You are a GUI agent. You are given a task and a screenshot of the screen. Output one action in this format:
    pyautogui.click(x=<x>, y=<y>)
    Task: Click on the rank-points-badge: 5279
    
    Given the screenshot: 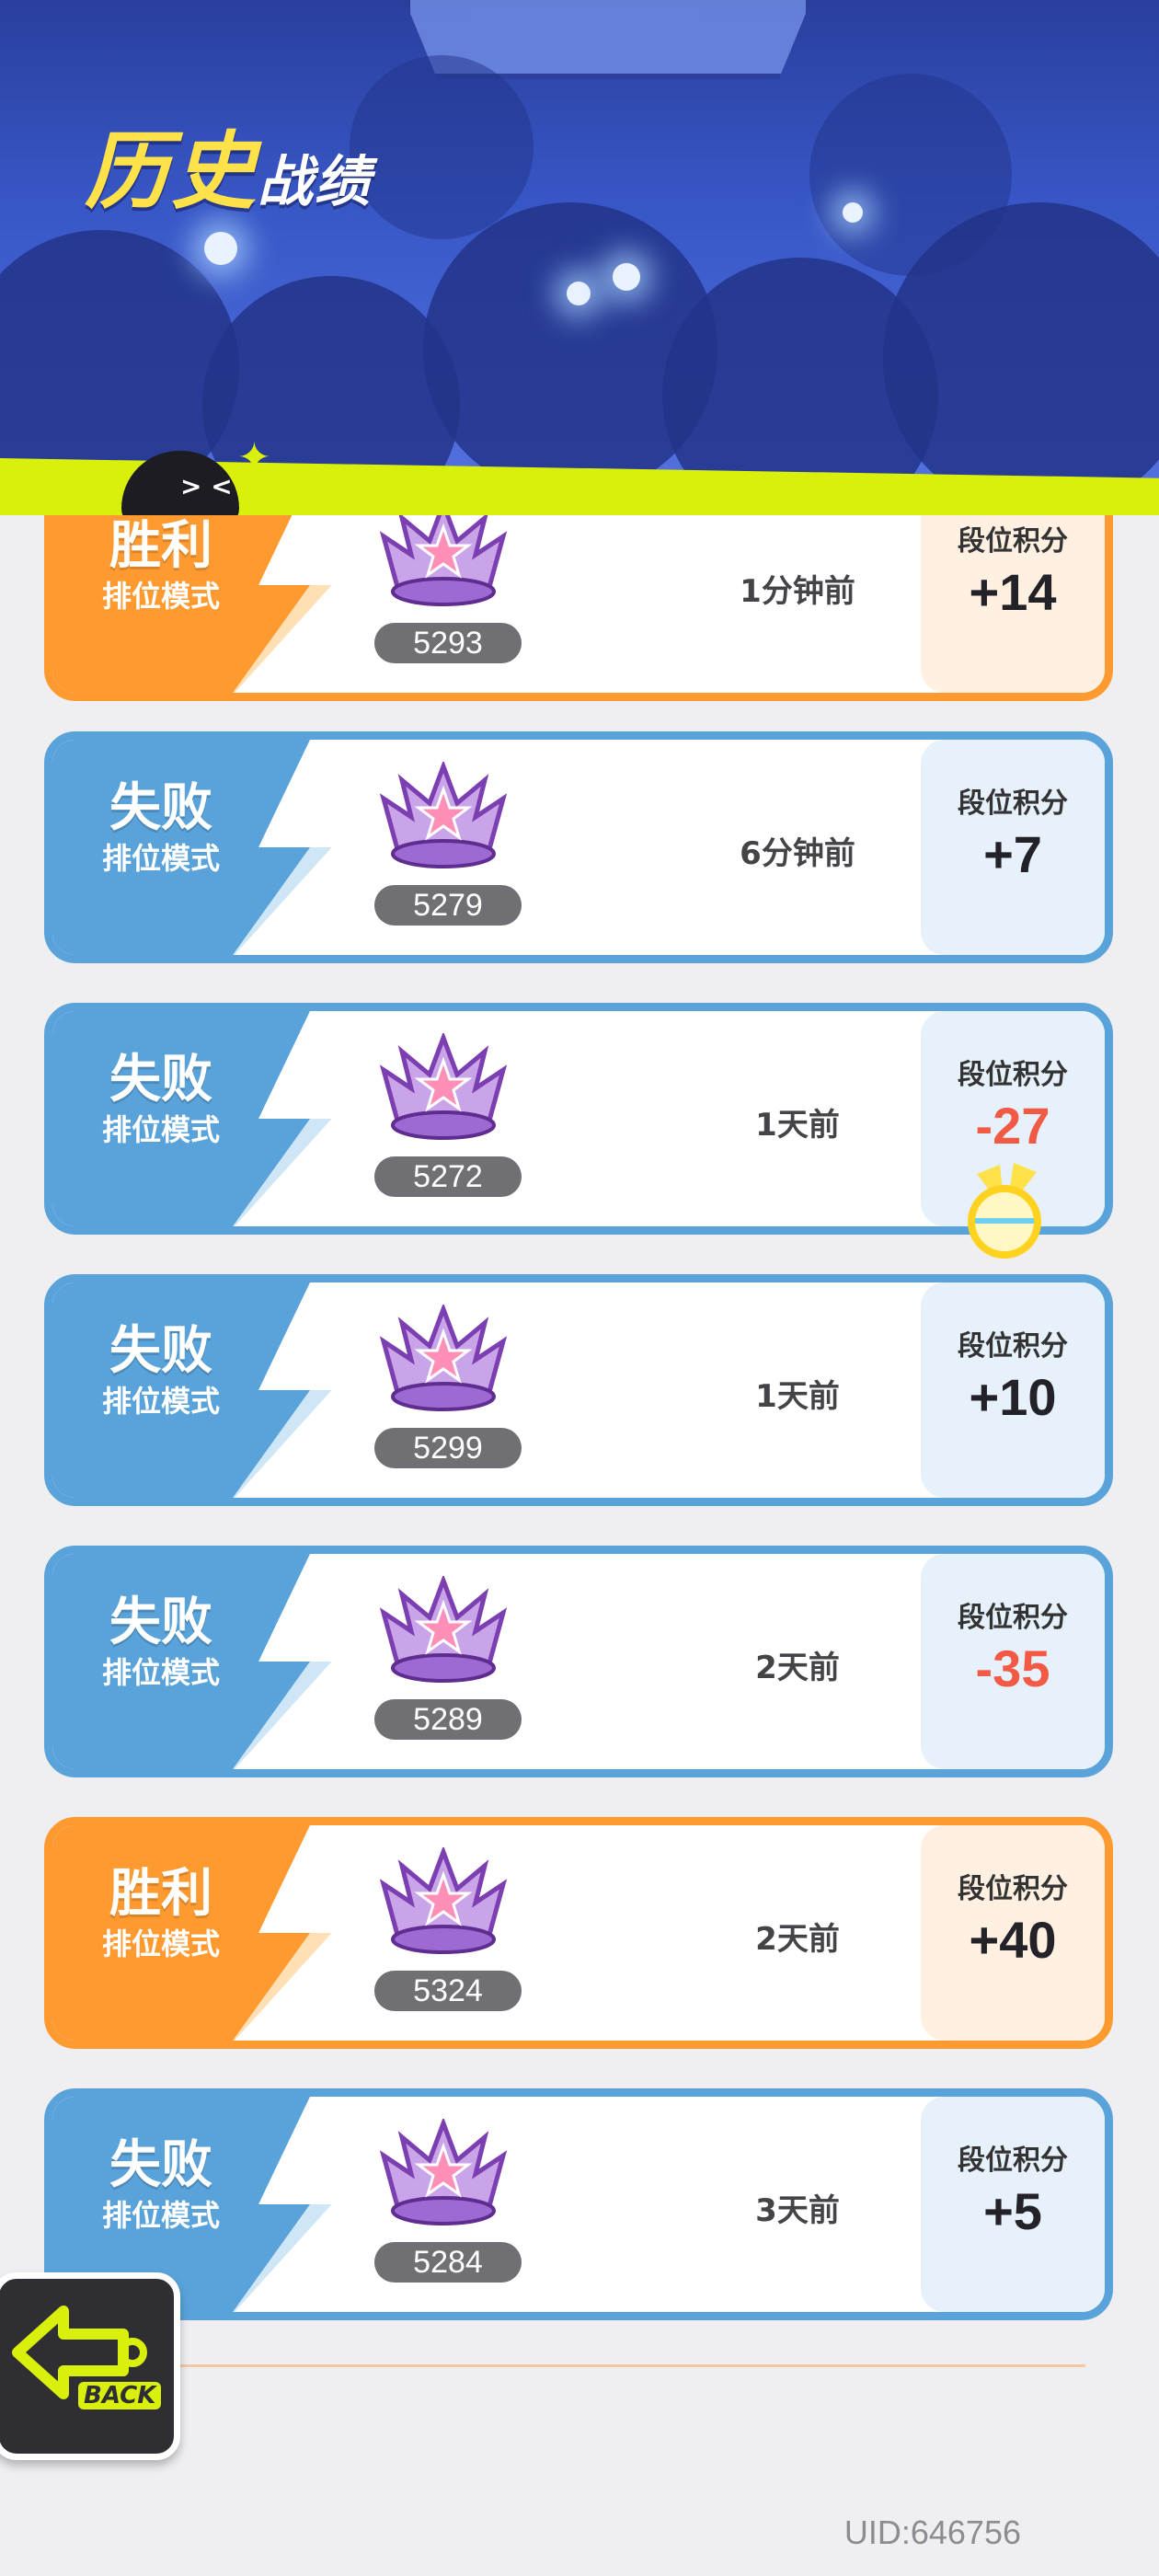 What is the action you would take?
    pyautogui.click(x=448, y=905)
    